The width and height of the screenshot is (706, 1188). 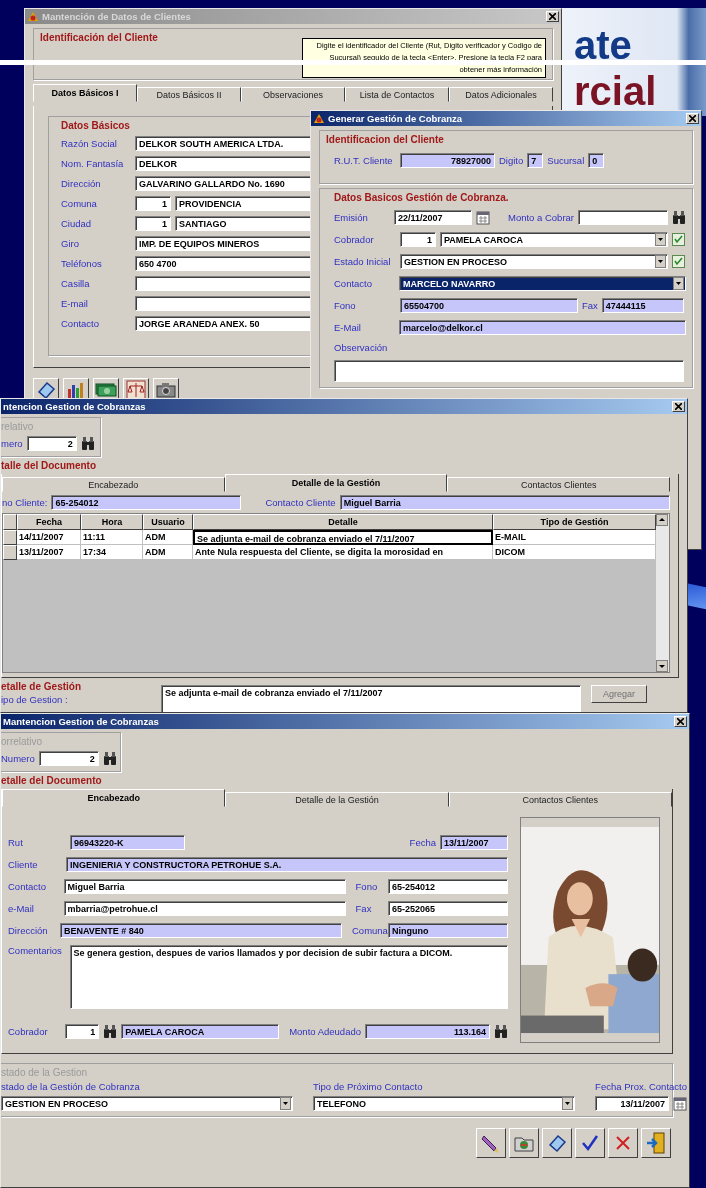 I want to click on field-label: Cliente, so click(x=23, y=864).